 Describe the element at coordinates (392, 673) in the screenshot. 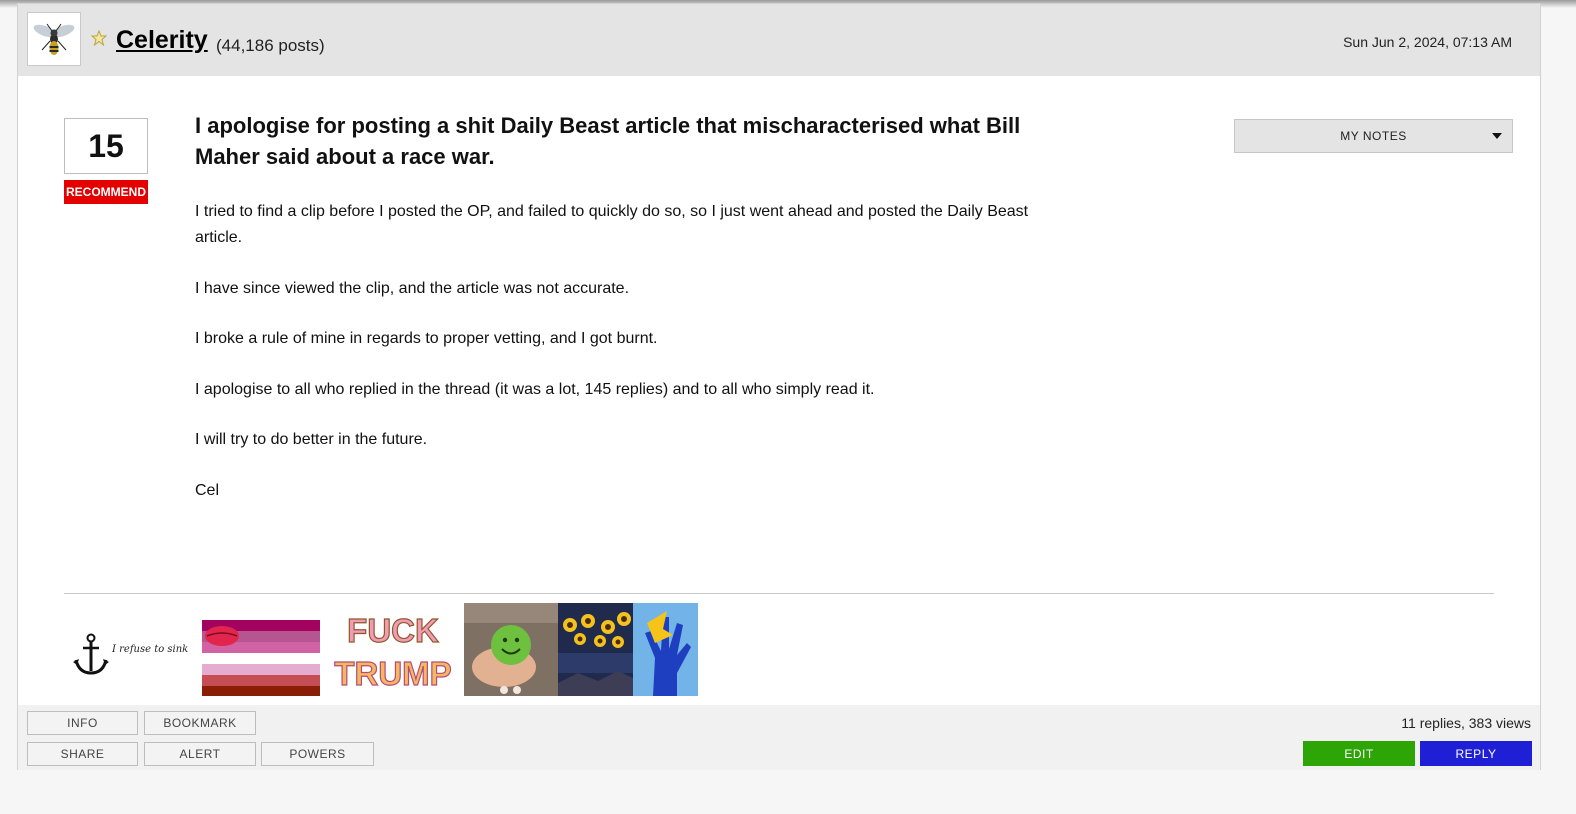

I see `protest-text-line: TRUMP` at that location.